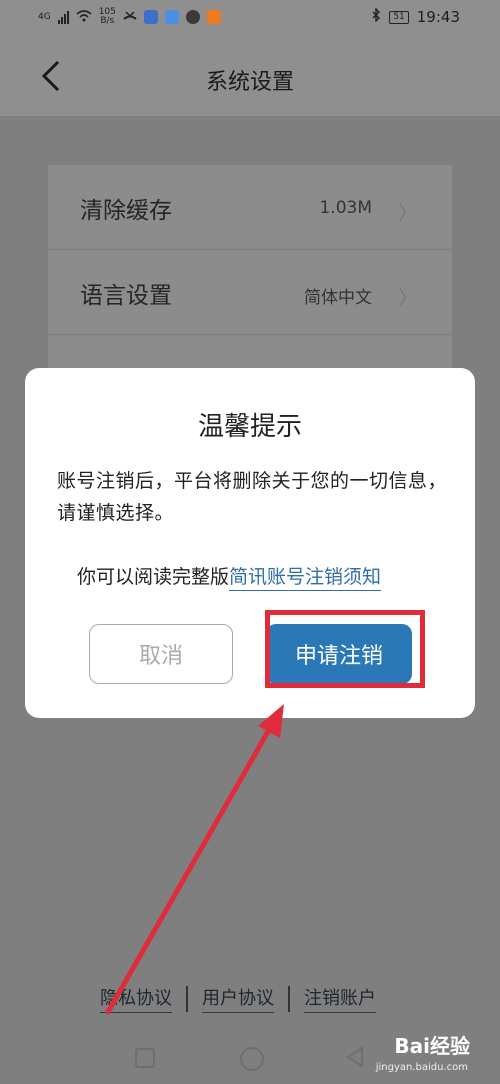  Describe the element at coordinates (194, 859) in the screenshot. I see `annotation-arrow` at that location.